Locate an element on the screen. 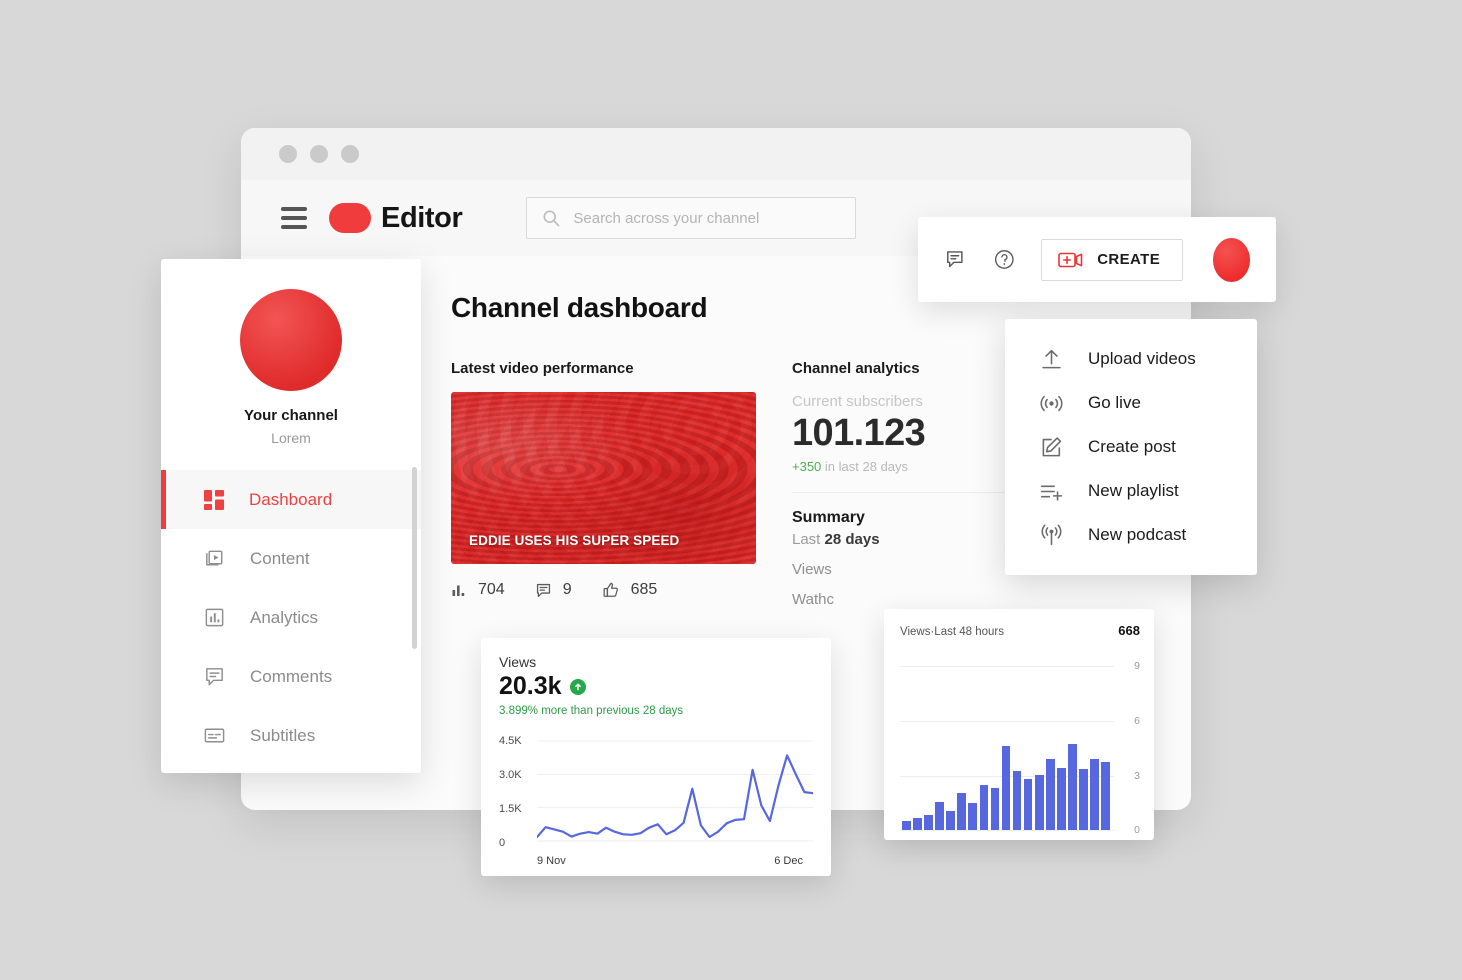  sidebar-item-analytics: Analytics is located at coordinates (291, 617).